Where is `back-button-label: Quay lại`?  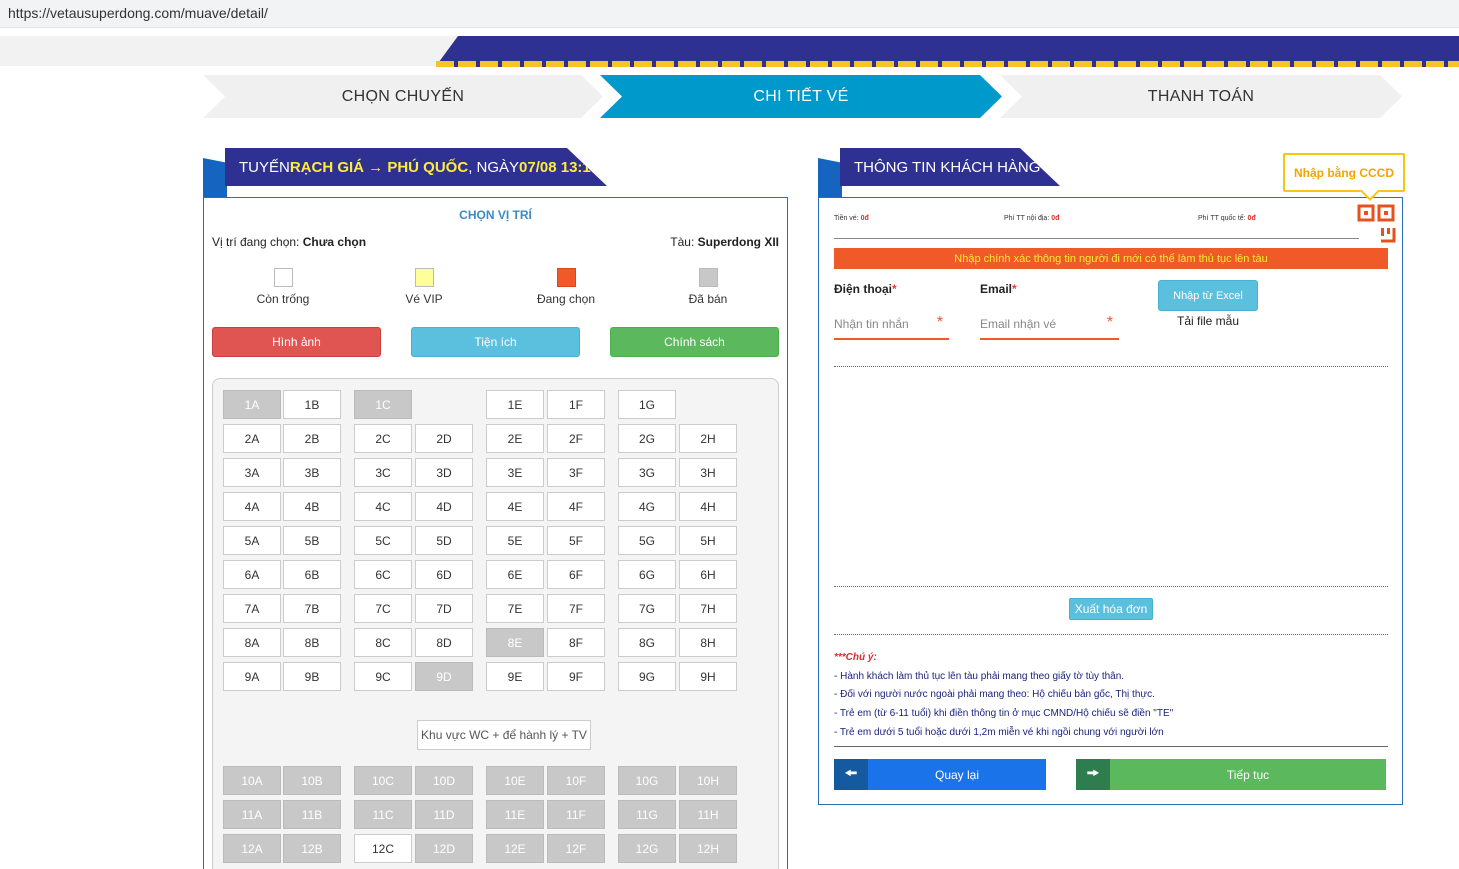
back-button-label: Quay lại is located at coordinates (957, 774).